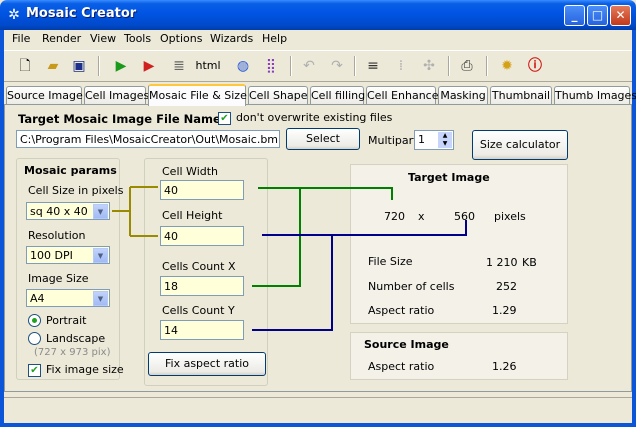  I want to click on olive-connector, so click(135, 211).